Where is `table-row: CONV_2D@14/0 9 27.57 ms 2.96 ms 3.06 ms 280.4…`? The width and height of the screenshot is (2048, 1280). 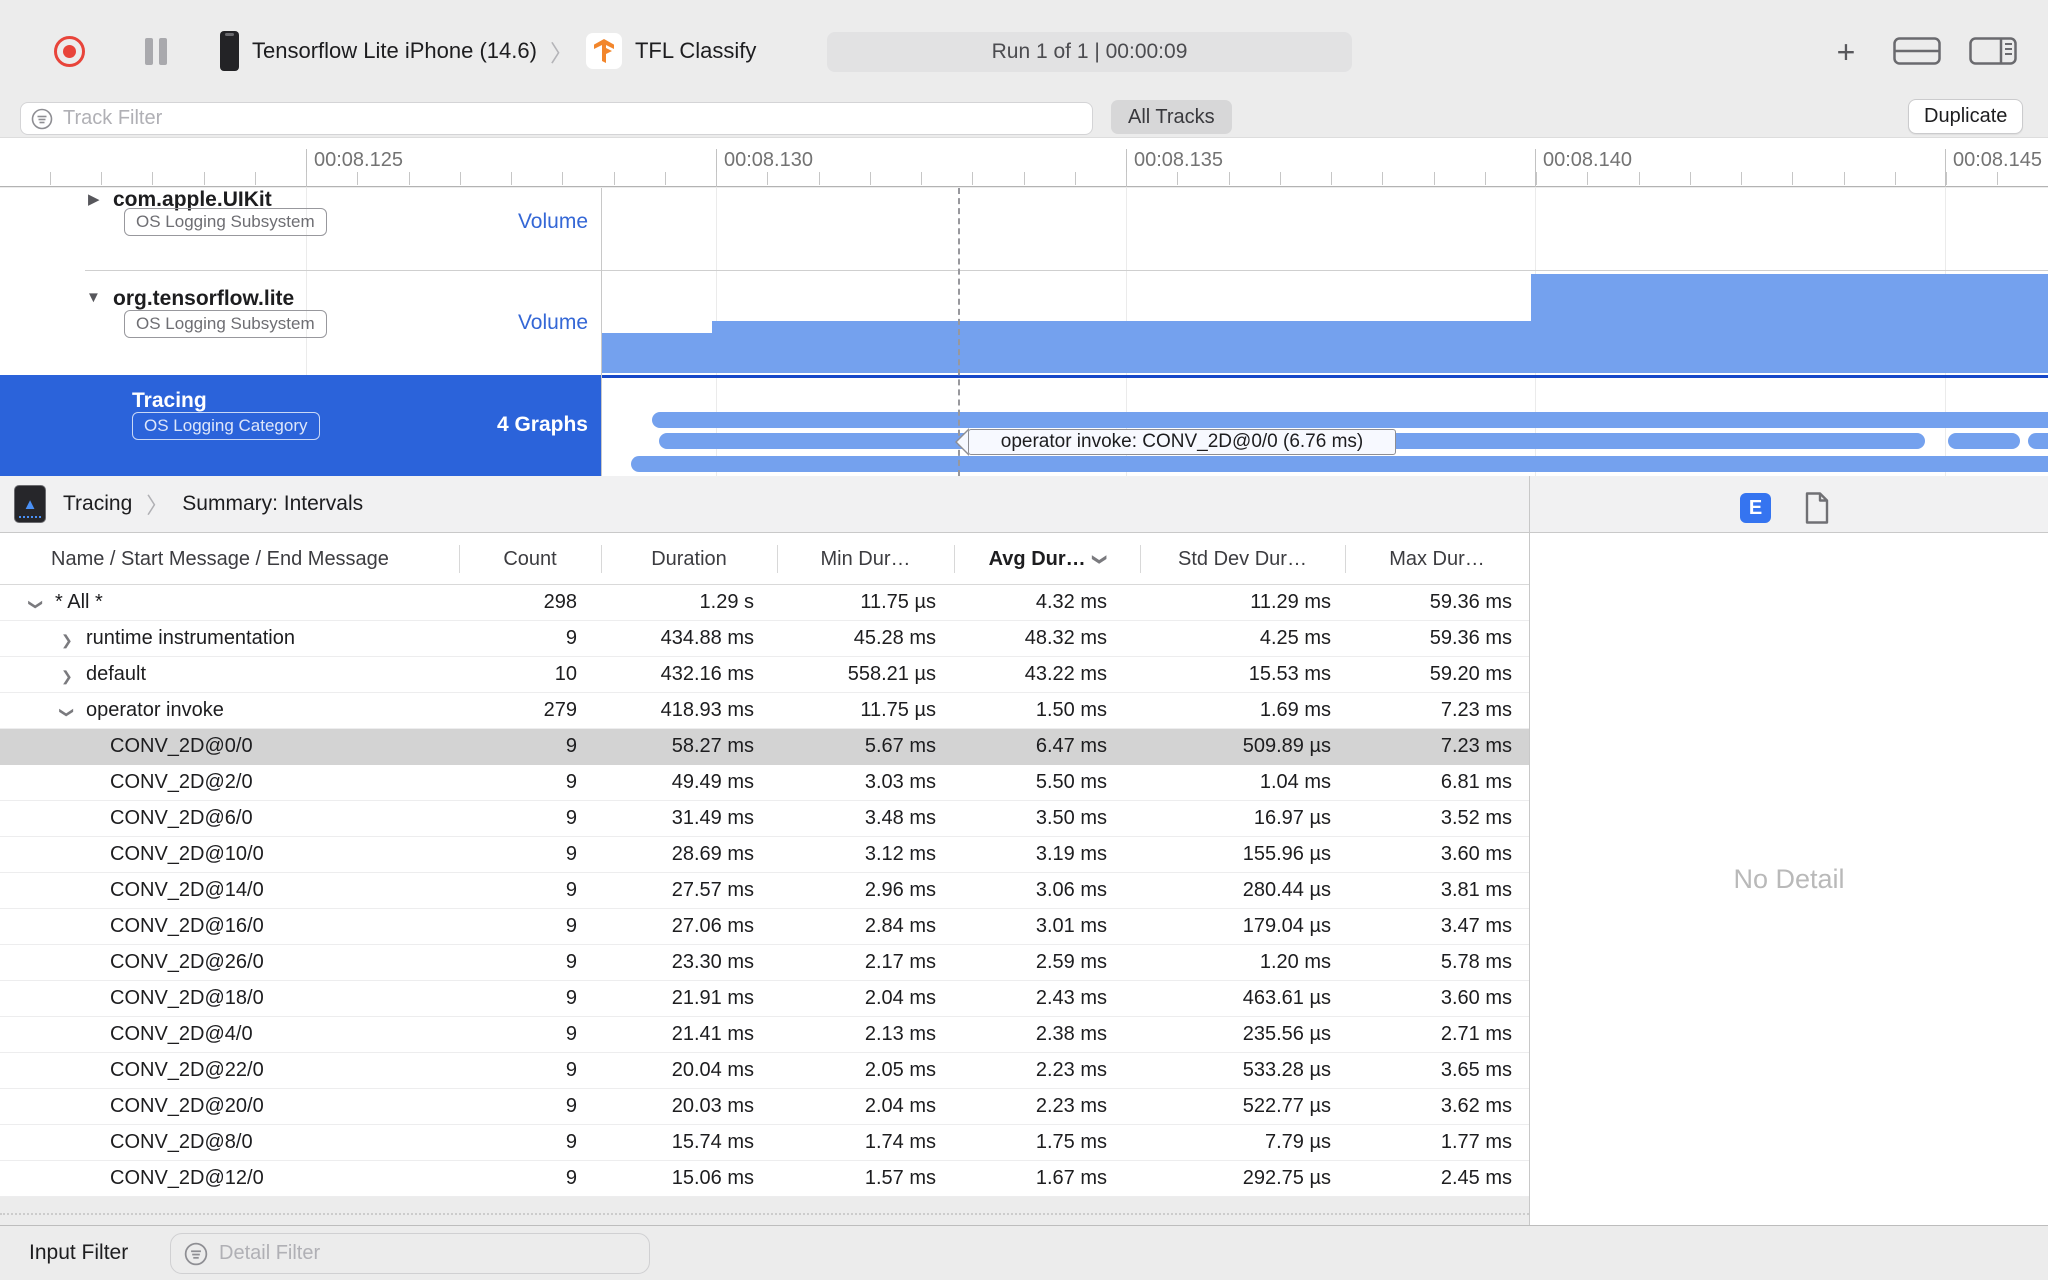
table-row: CONV_2D@14/0 9 27.57 ms 2.96 ms 3.06 ms 280.4… is located at coordinates (764, 891).